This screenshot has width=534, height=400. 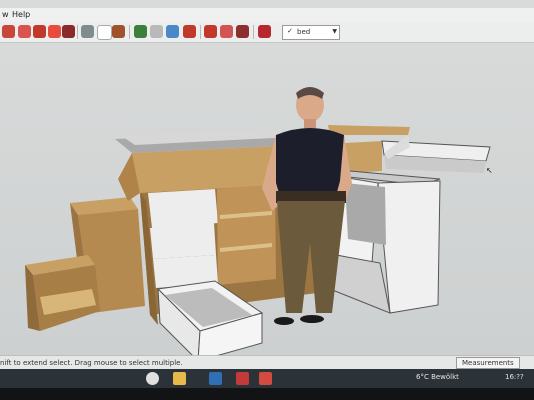 I want to click on weather-status: 6°C Bewölkt, so click(x=437, y=377).